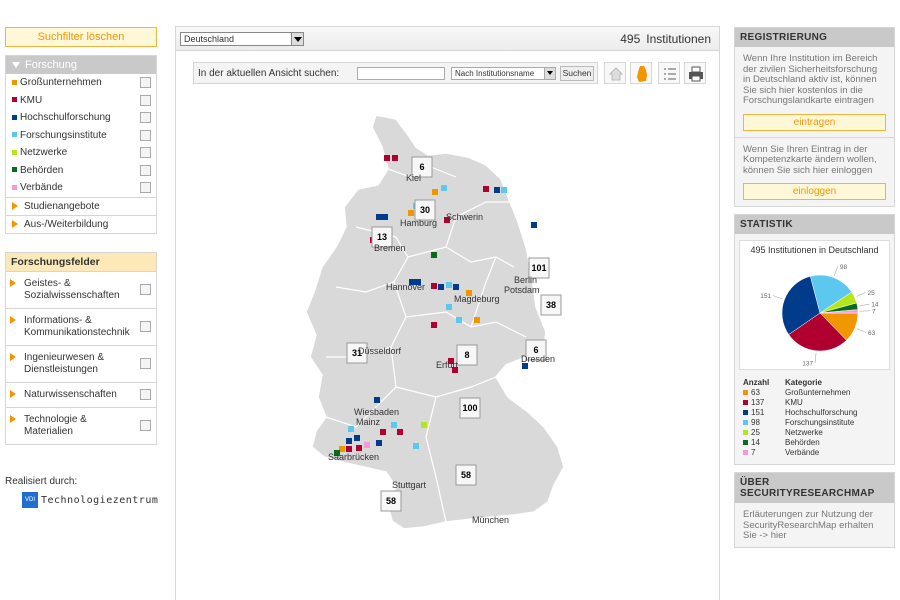 This screenshot has width=900, height=600. Describe the element at coordinates (81, 118) in the screenshot. I see `category-filter-item: Hochschulforschung` at that location.